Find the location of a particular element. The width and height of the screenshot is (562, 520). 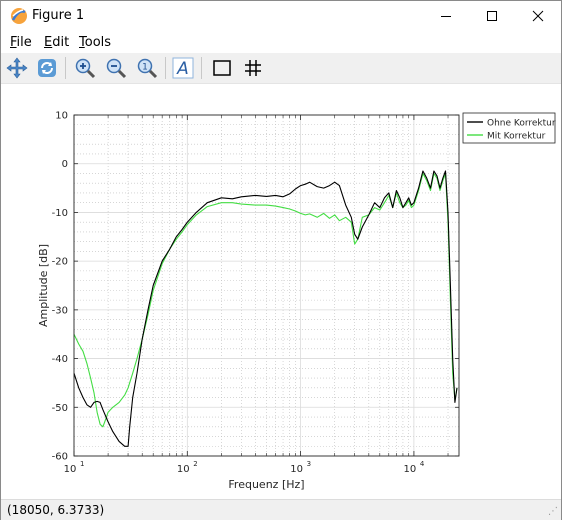

minimize-icon is located at coordinates (446, 16).